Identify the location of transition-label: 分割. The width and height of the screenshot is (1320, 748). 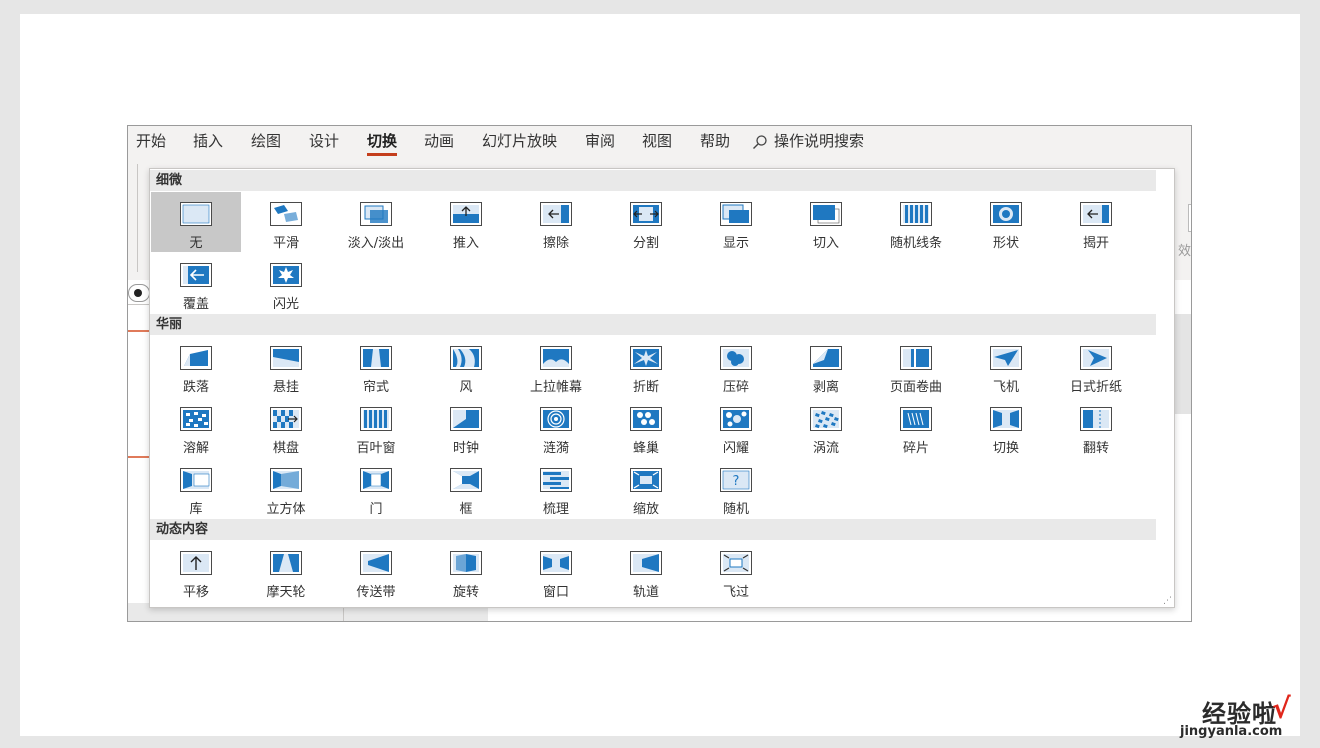
(645, 243).